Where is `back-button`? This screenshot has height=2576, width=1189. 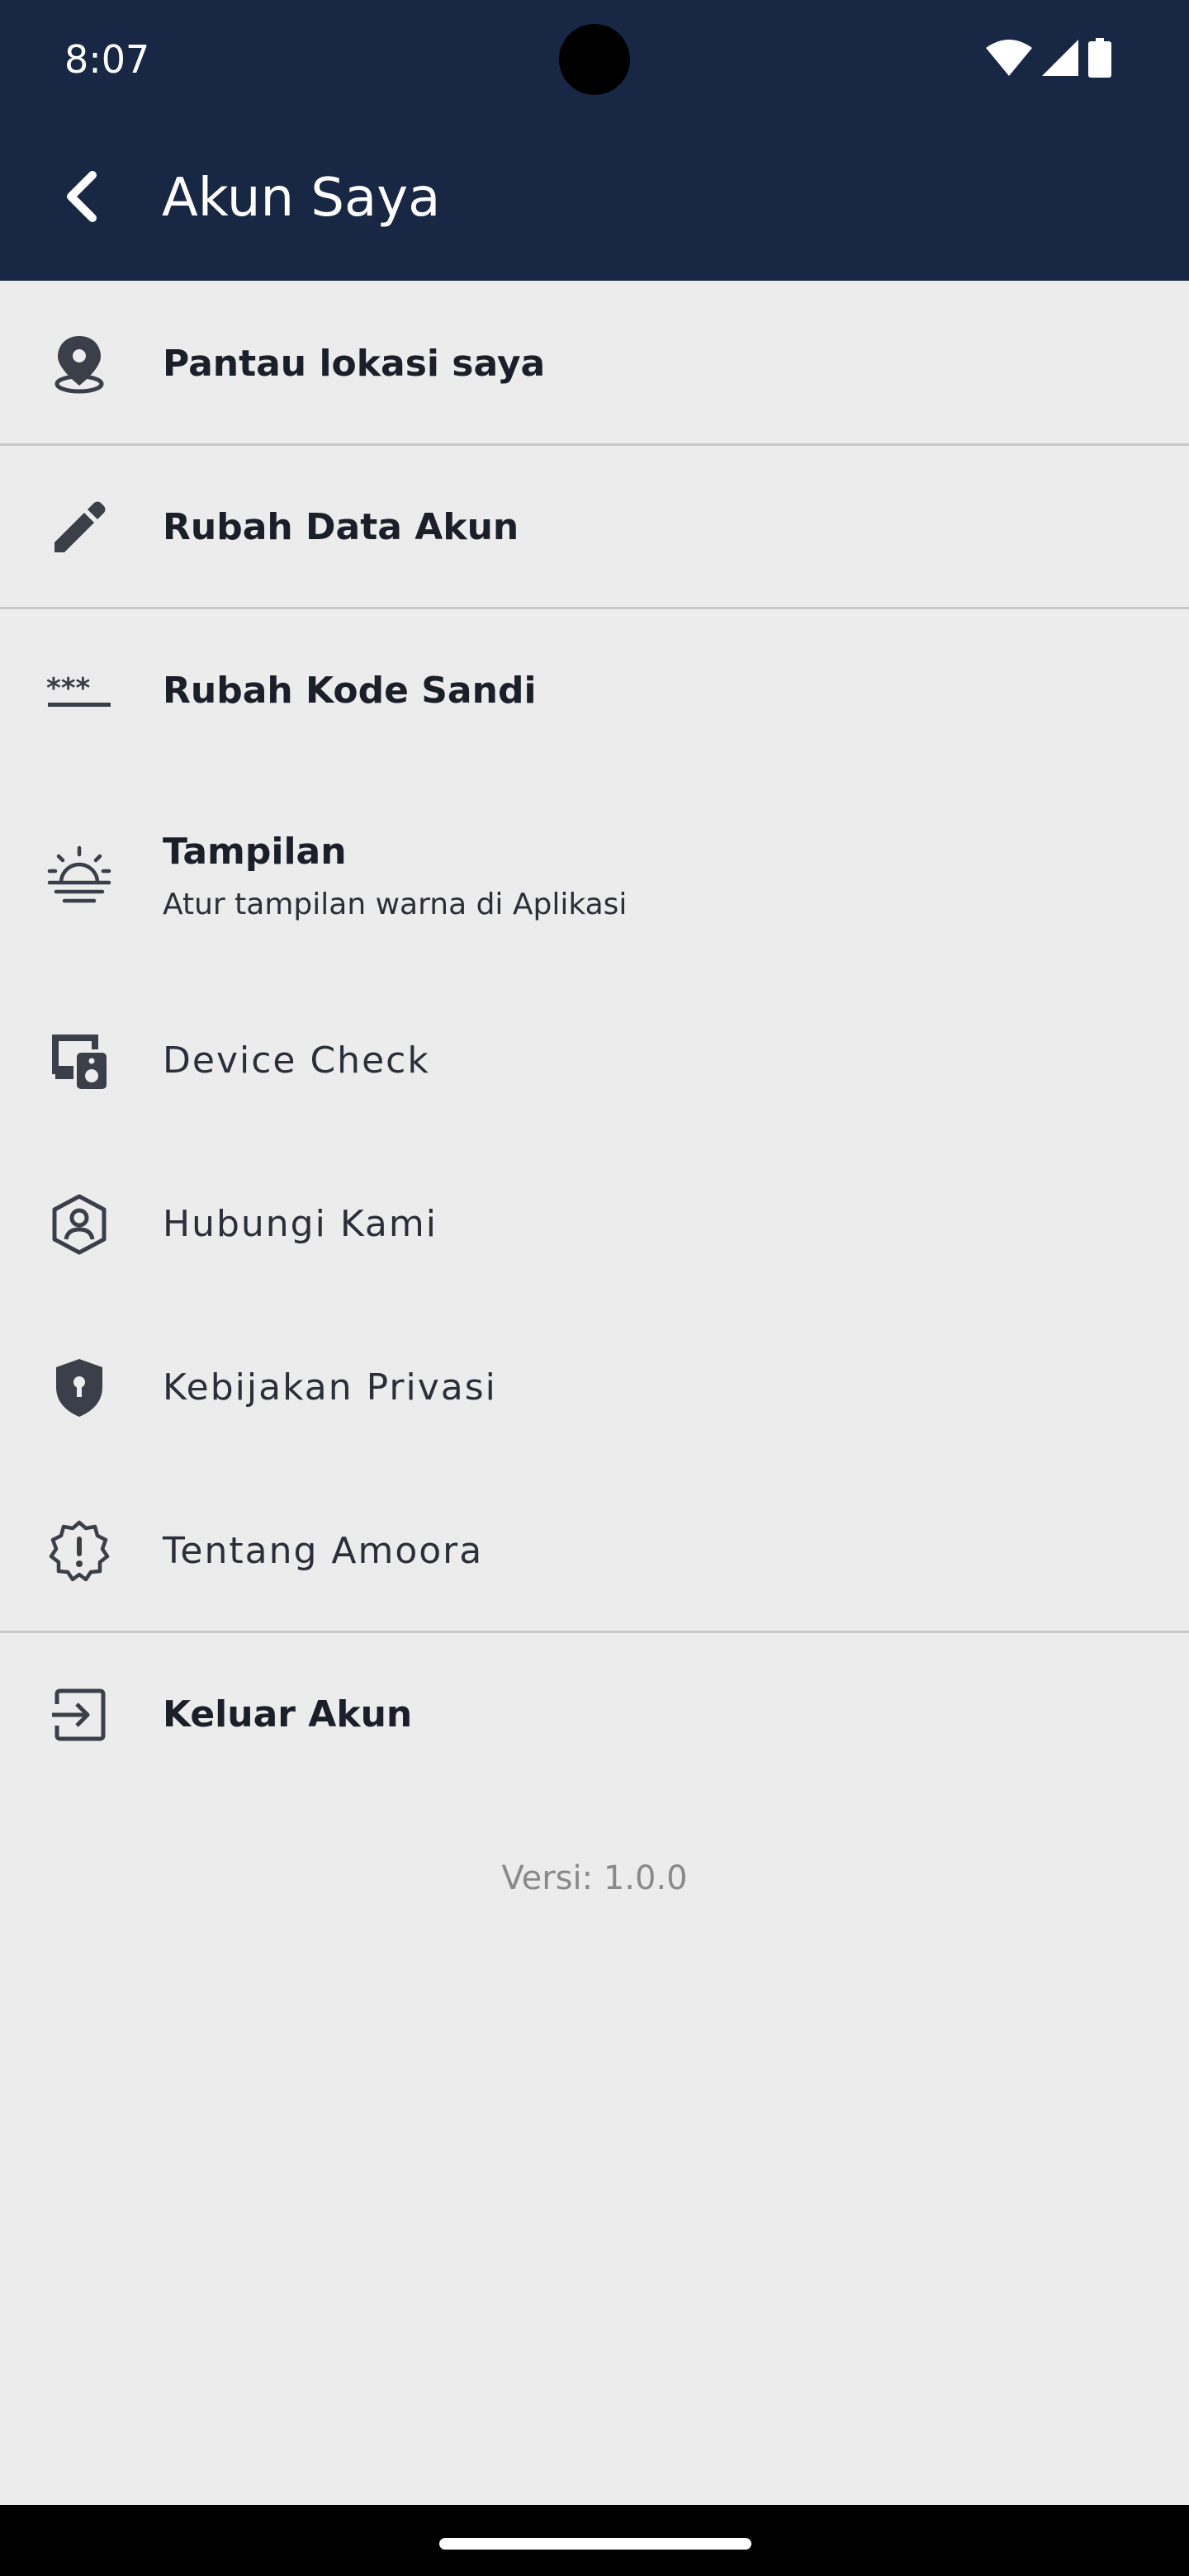 back-button is located at coordinates (81, 198).